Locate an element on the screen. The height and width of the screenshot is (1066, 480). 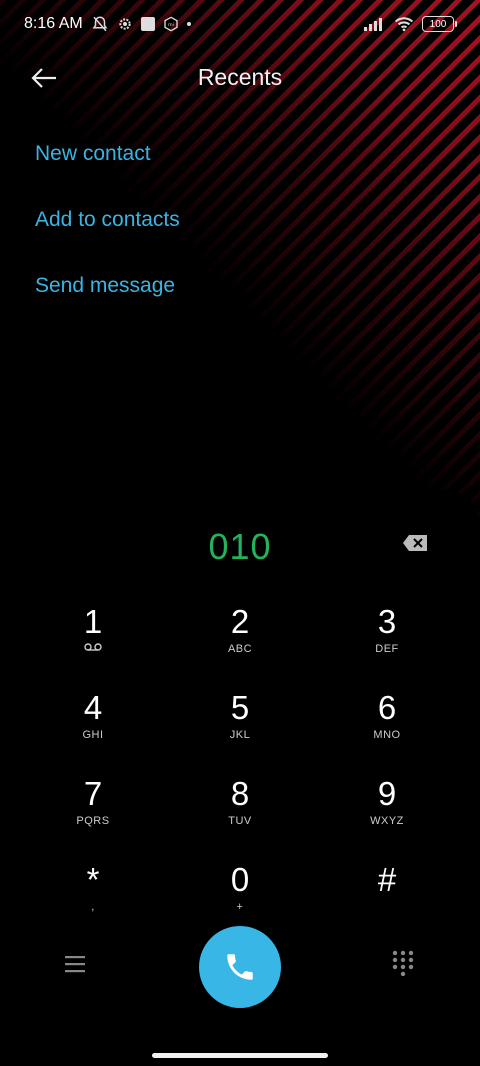
call-button is located at coordinates (240, 967).